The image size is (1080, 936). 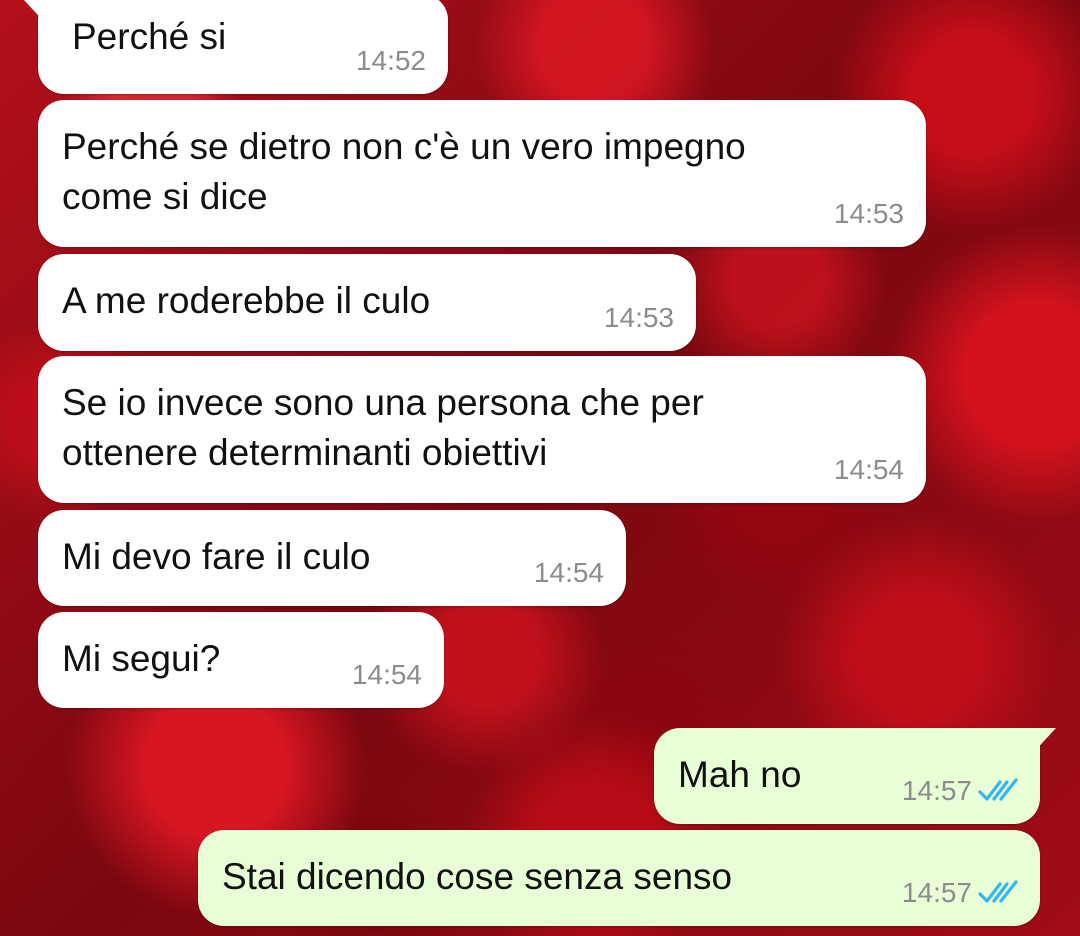 What do you see at coordinates (149, 36) in the screenshot?
I see `message-text: Perché si` at bounding box center [149, 36].